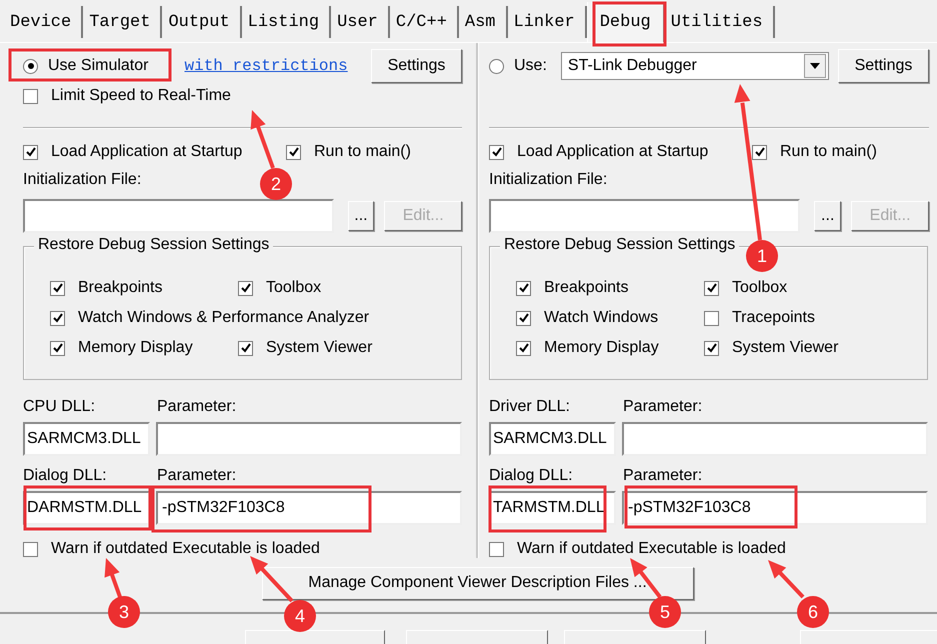 Image resolution: width=937 pixels, height=644 pixels. I want to click on radio-label: Use Simulator, so click(98, 66).